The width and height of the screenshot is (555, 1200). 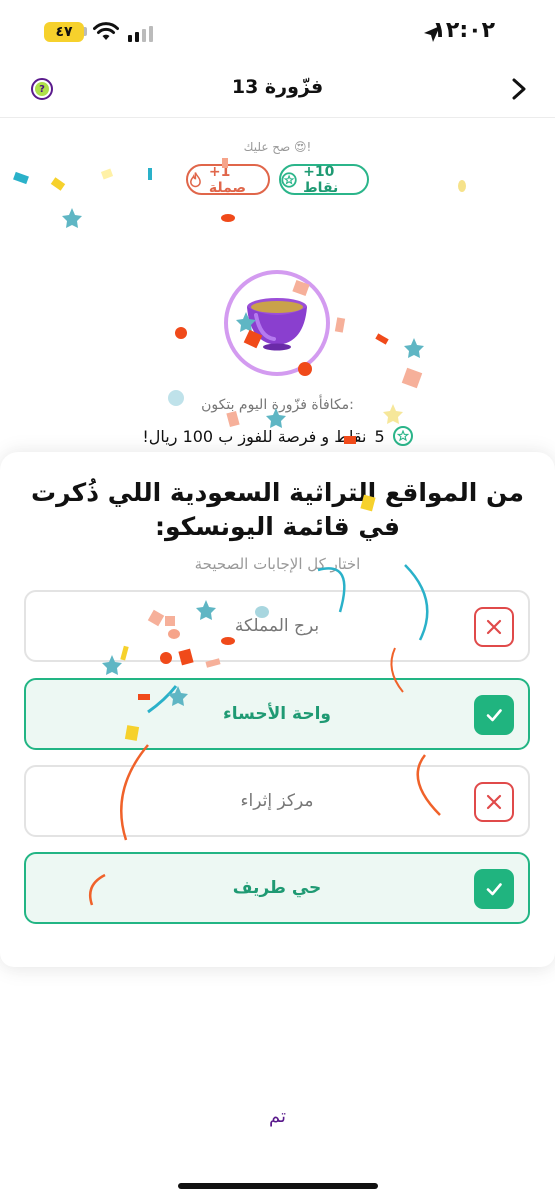 I want to click on home-indicator, so click(x=278, y=1186).